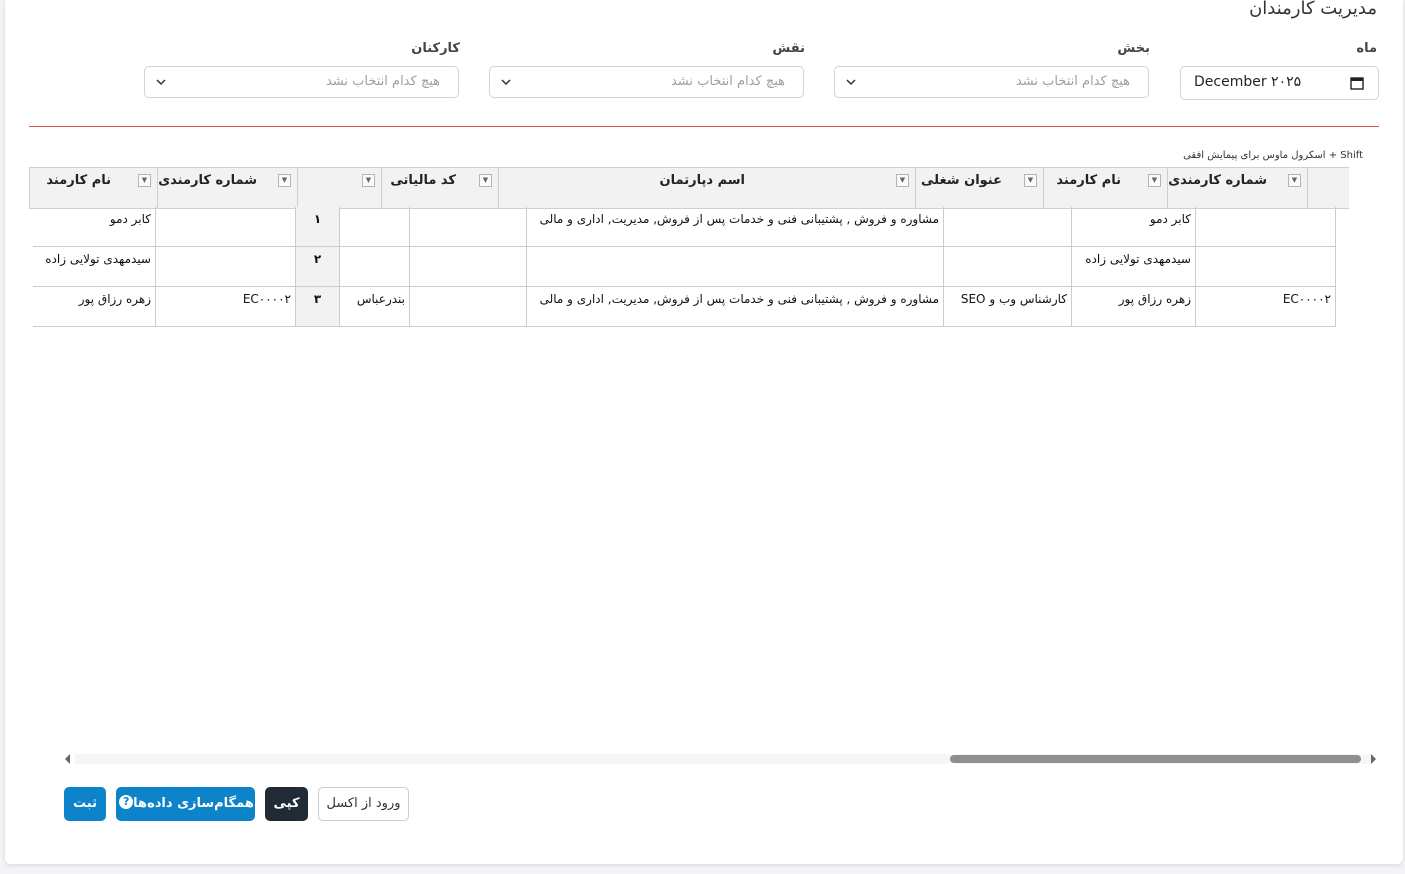 This screenshot has height=874, width=1405. Describe the element at coordinates (318, 307) in the screenshot. I see `row-number: ۳` at that location.